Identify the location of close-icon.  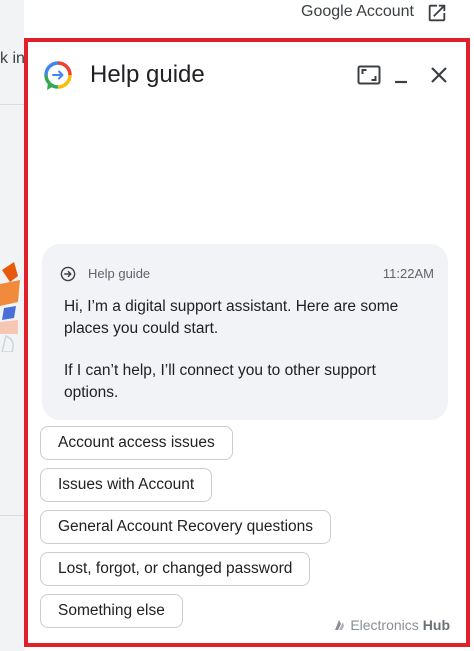
(439, 75).